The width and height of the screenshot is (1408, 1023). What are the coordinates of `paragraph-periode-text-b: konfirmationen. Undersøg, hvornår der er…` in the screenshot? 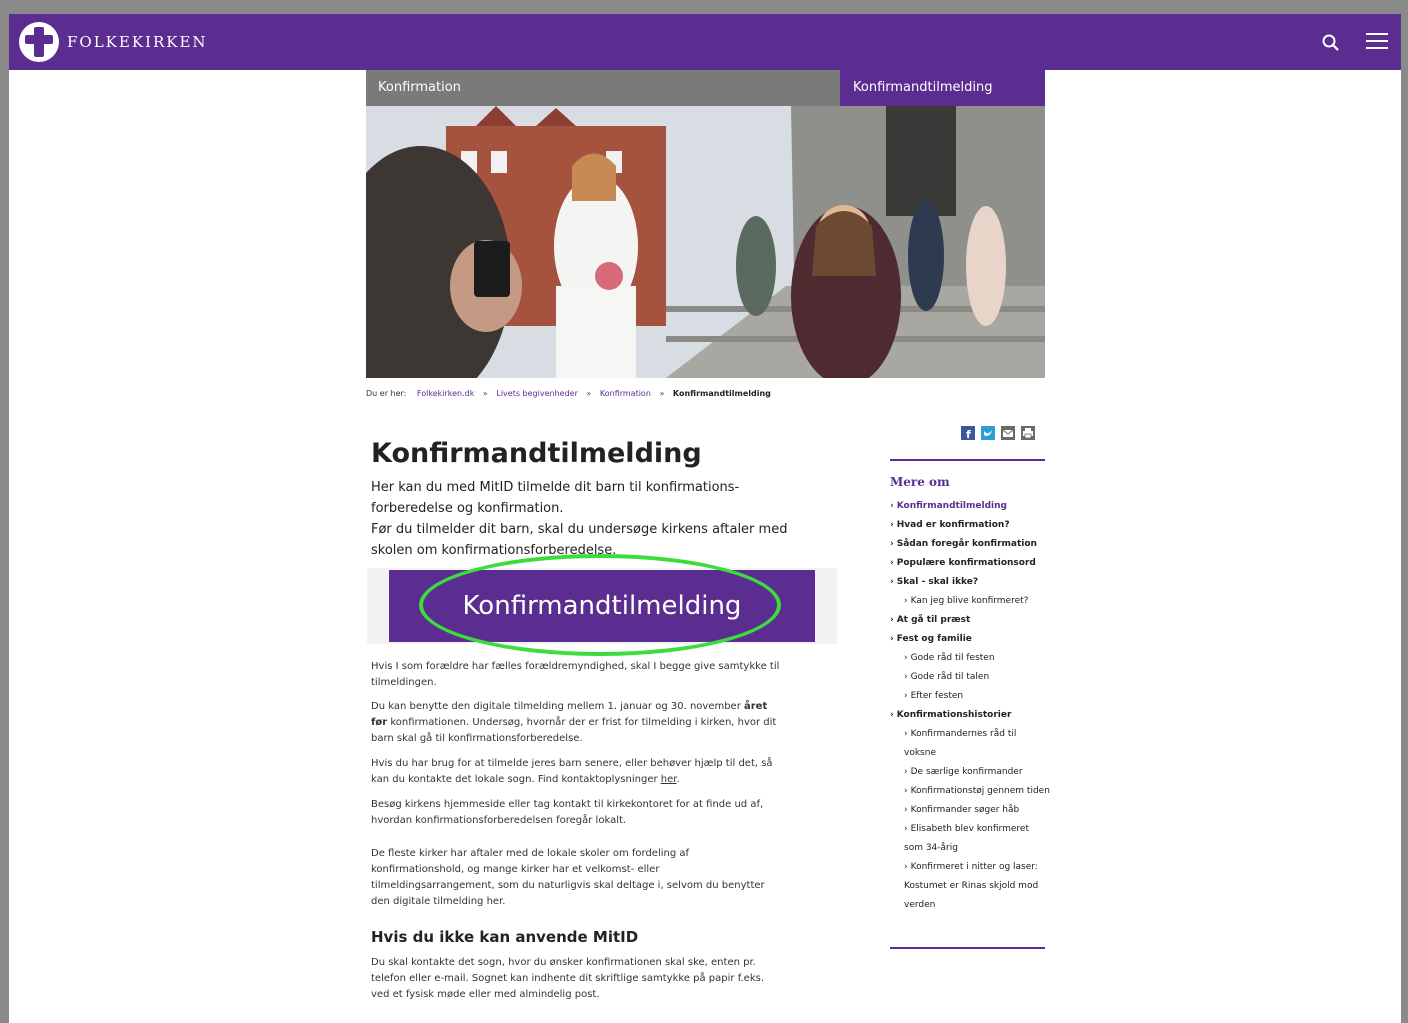 It's located at (574, 730).